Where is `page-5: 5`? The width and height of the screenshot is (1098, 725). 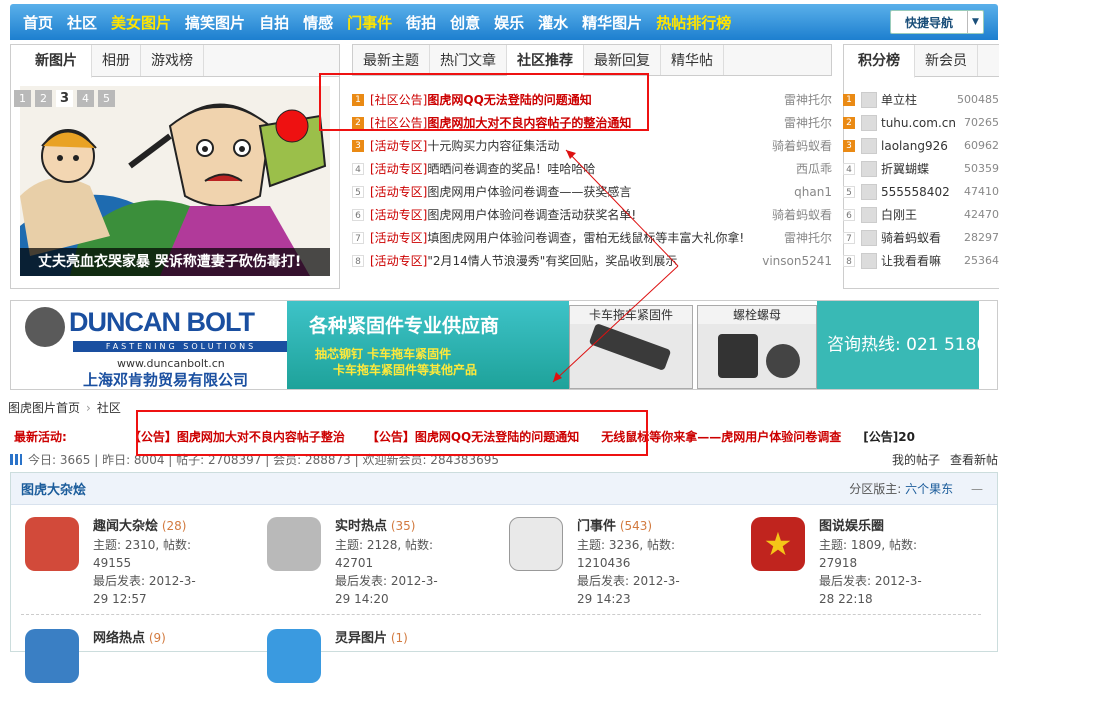
page-5: 5 is located at coordinates (106, 98).